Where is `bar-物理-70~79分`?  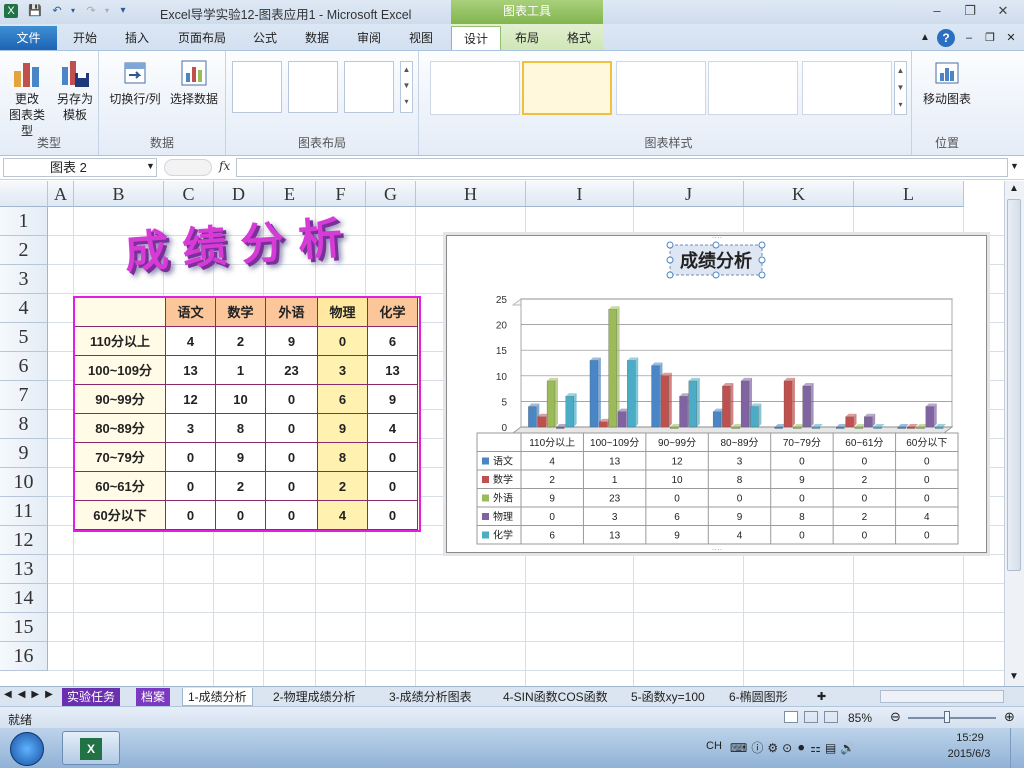 bar-物理-70~79分 is located at coordinates (808, 405).